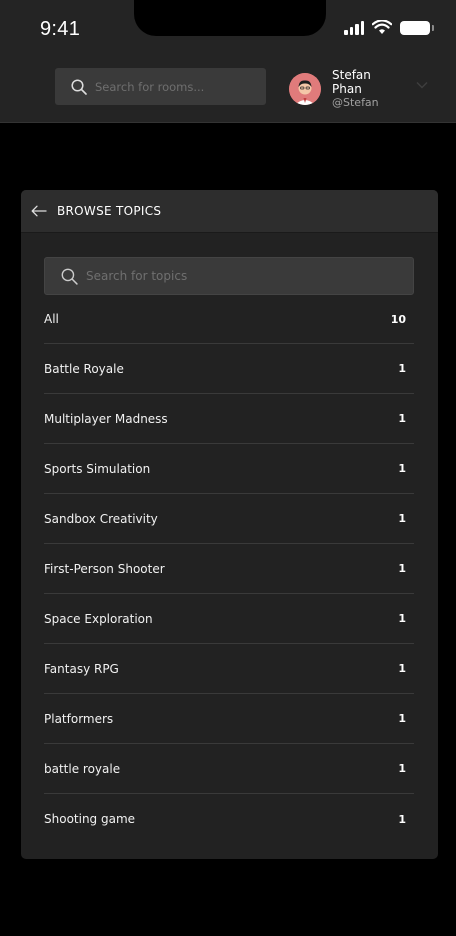 This screenshot has width=456, height=936. I want to click on topic-search-box, so click(229, 276).